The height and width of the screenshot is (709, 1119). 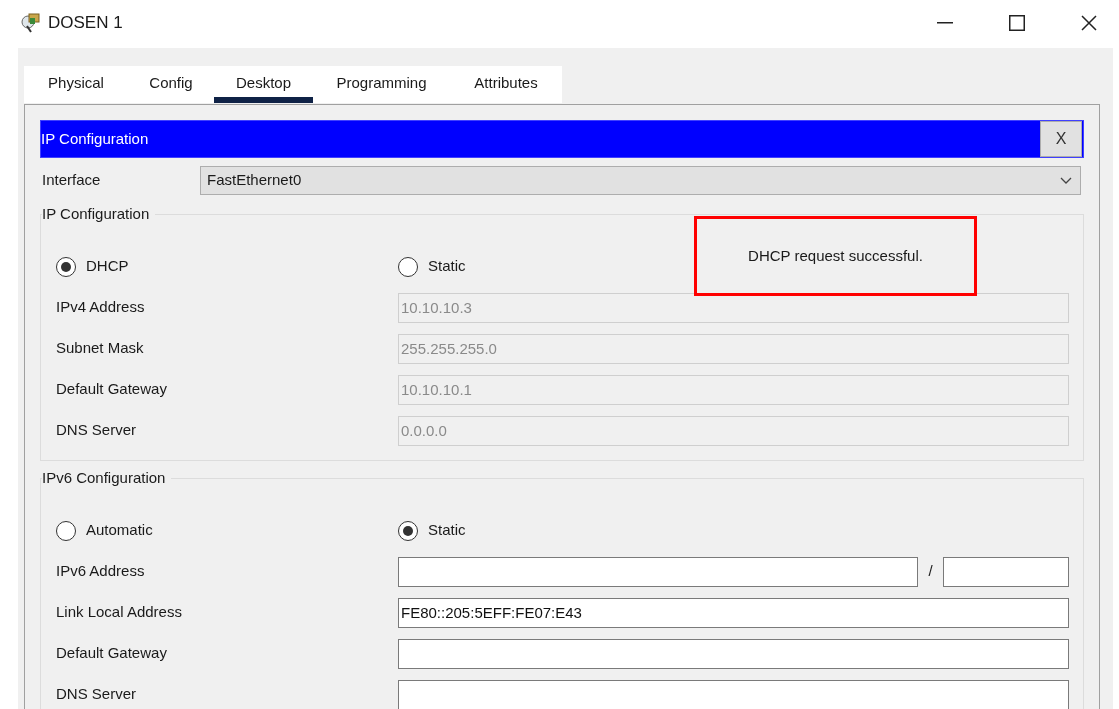 What do you see at coordinates (101, 571) in the screenshot?
I see `field-label: IPv6 Address` at bounding box center [101, 571].